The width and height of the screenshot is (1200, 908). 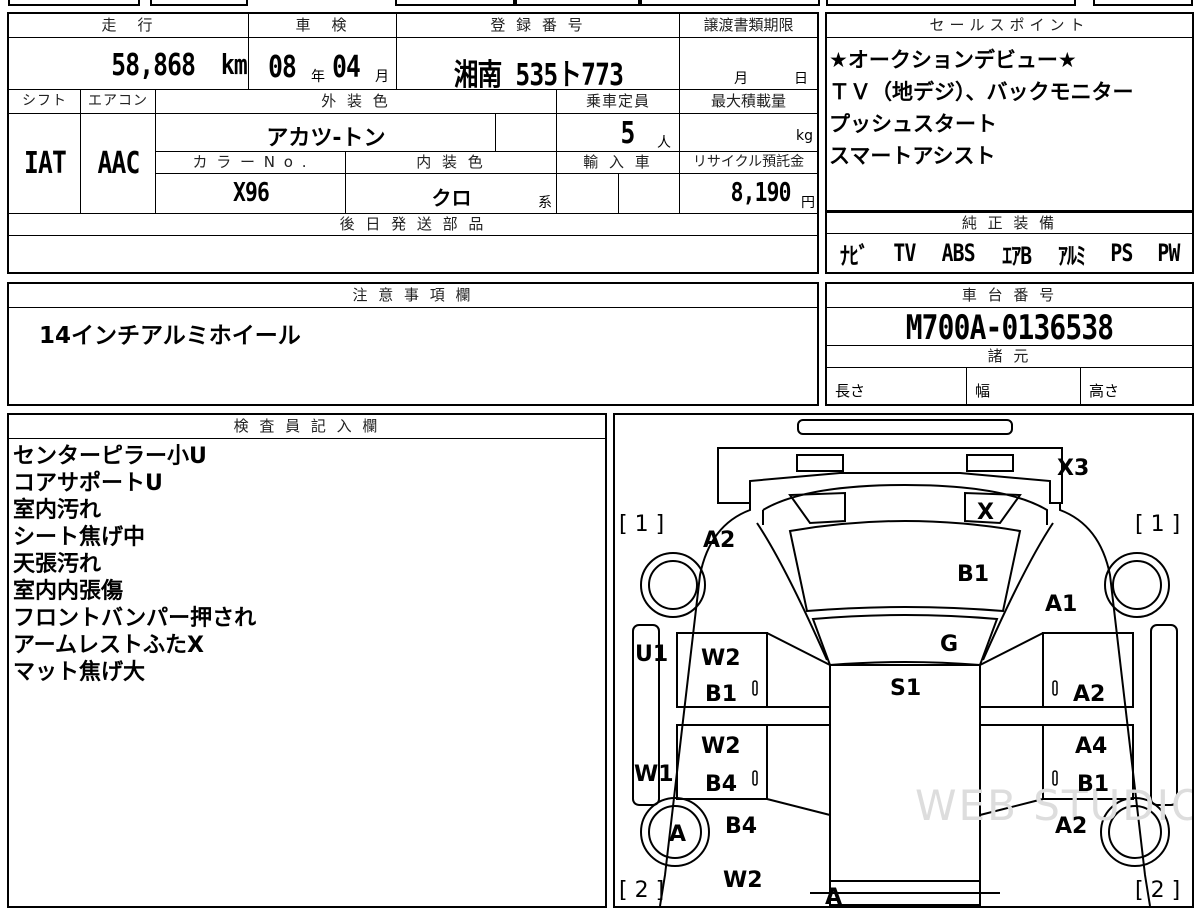 What do you see at coordinates (983, 391) in the screenshot?
I see `width-label: 幅` at bounding box center [983, 391].